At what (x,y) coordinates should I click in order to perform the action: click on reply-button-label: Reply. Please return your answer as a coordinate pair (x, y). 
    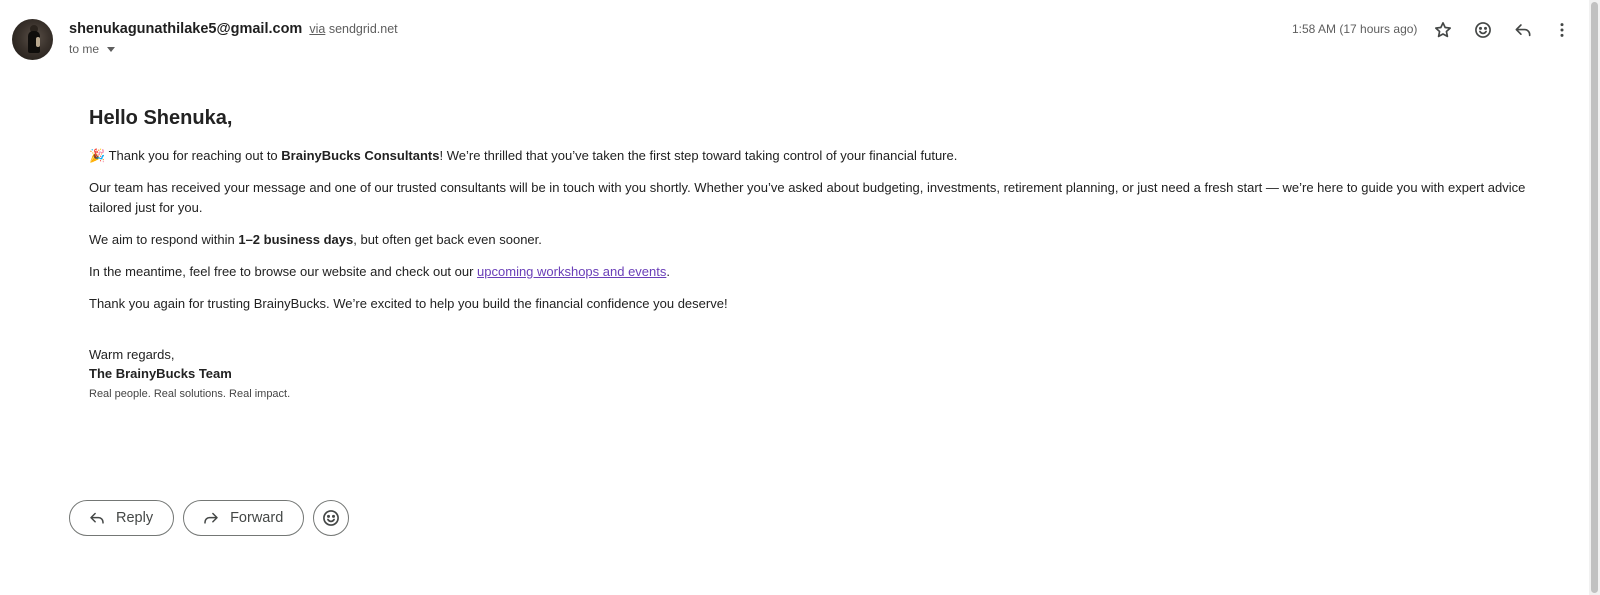
    Looking at the image, I should click on (135, 518).